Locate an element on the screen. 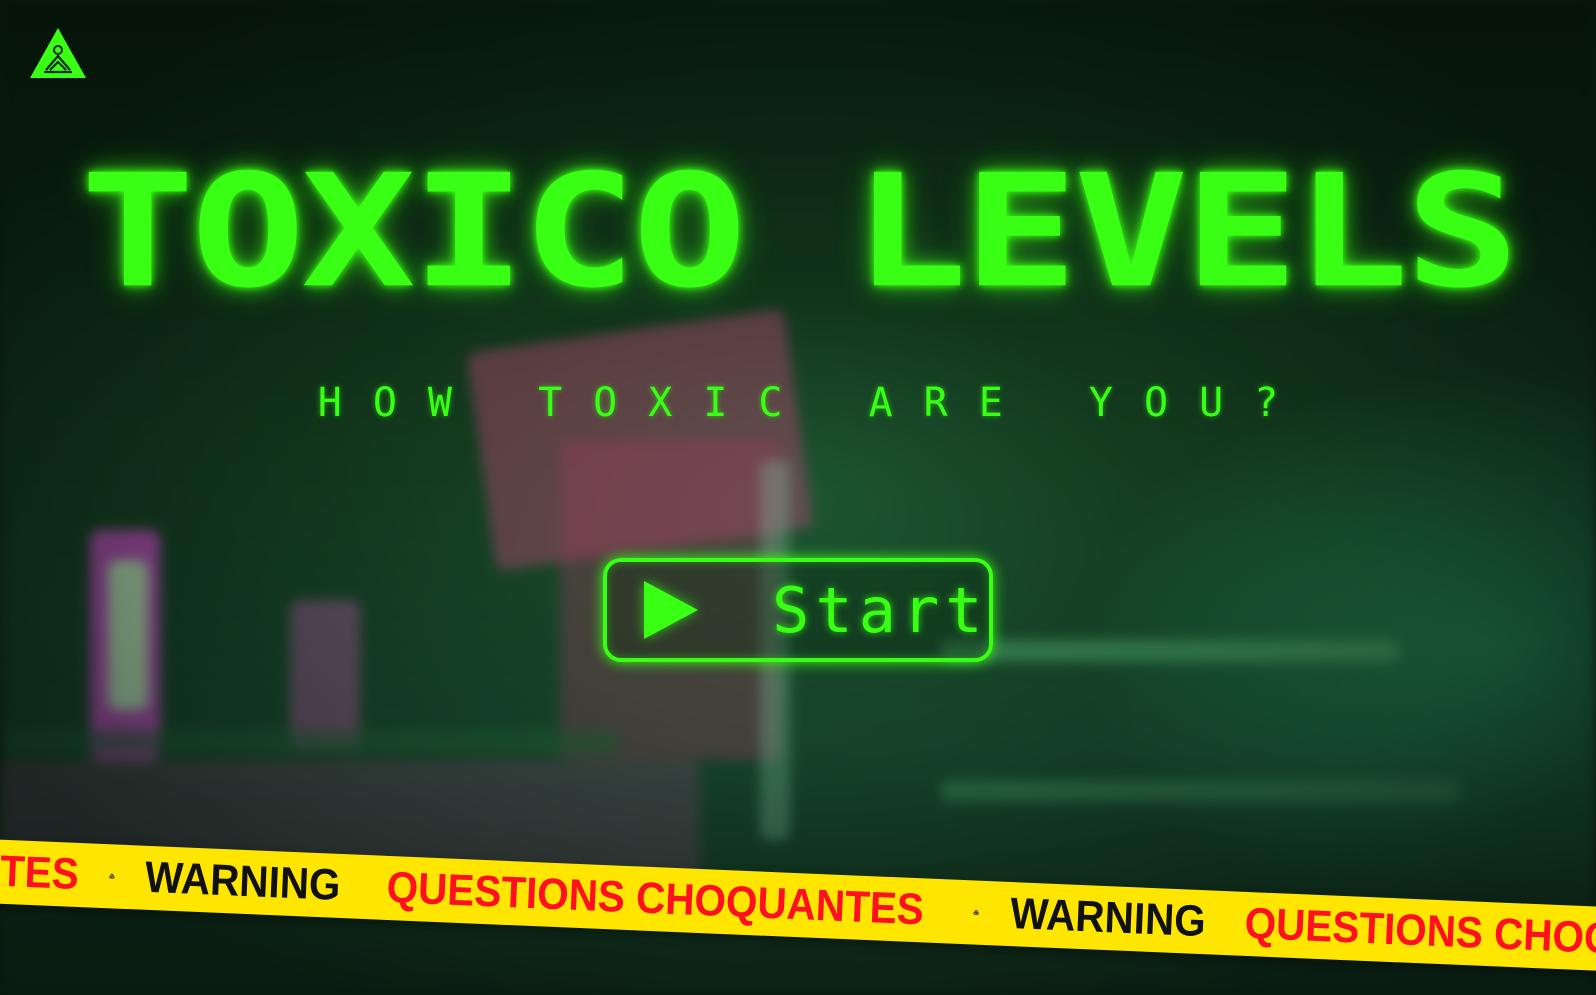  start-button-label: Start is located at coordinates (880, 610).